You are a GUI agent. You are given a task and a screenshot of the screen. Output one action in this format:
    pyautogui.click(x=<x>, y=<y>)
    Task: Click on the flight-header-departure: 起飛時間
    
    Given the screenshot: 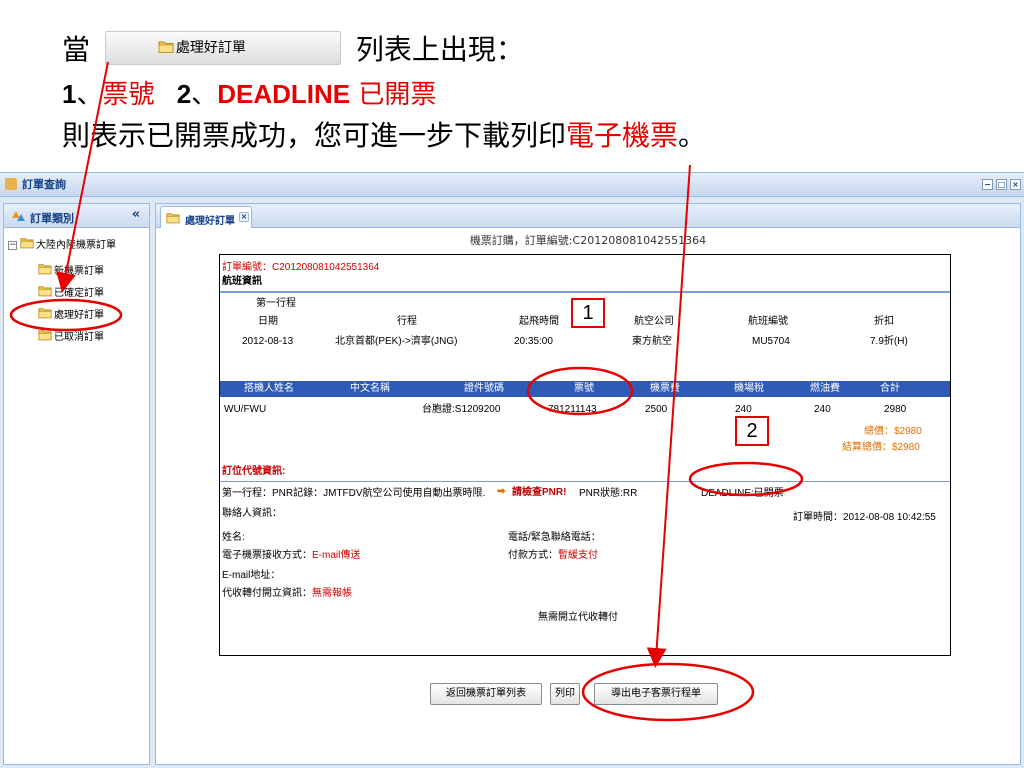 What is the action you would take?
    pyautogui.click(x=539, y=321)
    